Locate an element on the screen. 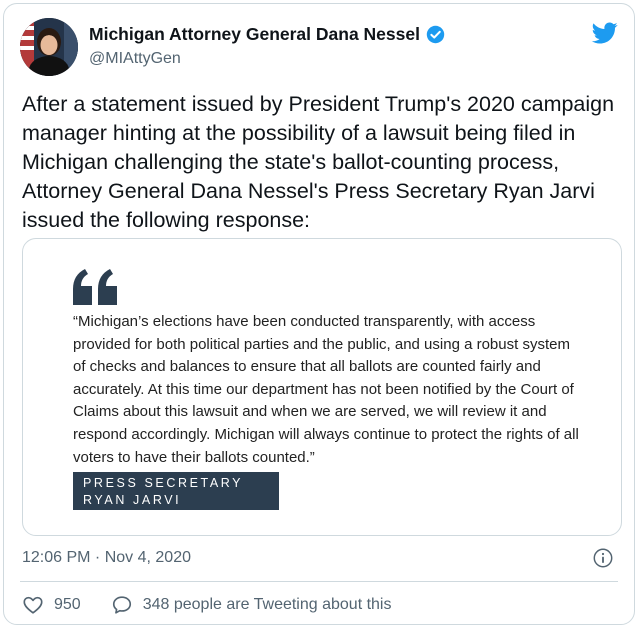  action-bar: 950 348 people are Tweeting about this is located at coordinates (206, 605).